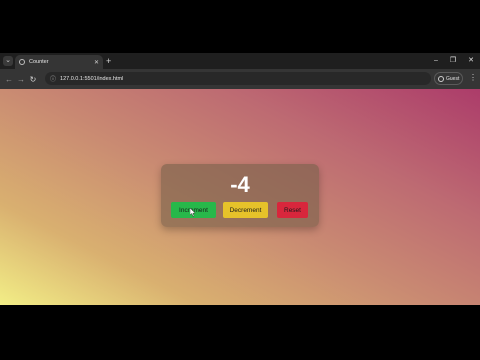 The height and width of the screenshot is (360, 480). What do you see at coordinates (108, 61) in the screenshot?
I see `plus-icon: +` at bounding box center [108, 61].